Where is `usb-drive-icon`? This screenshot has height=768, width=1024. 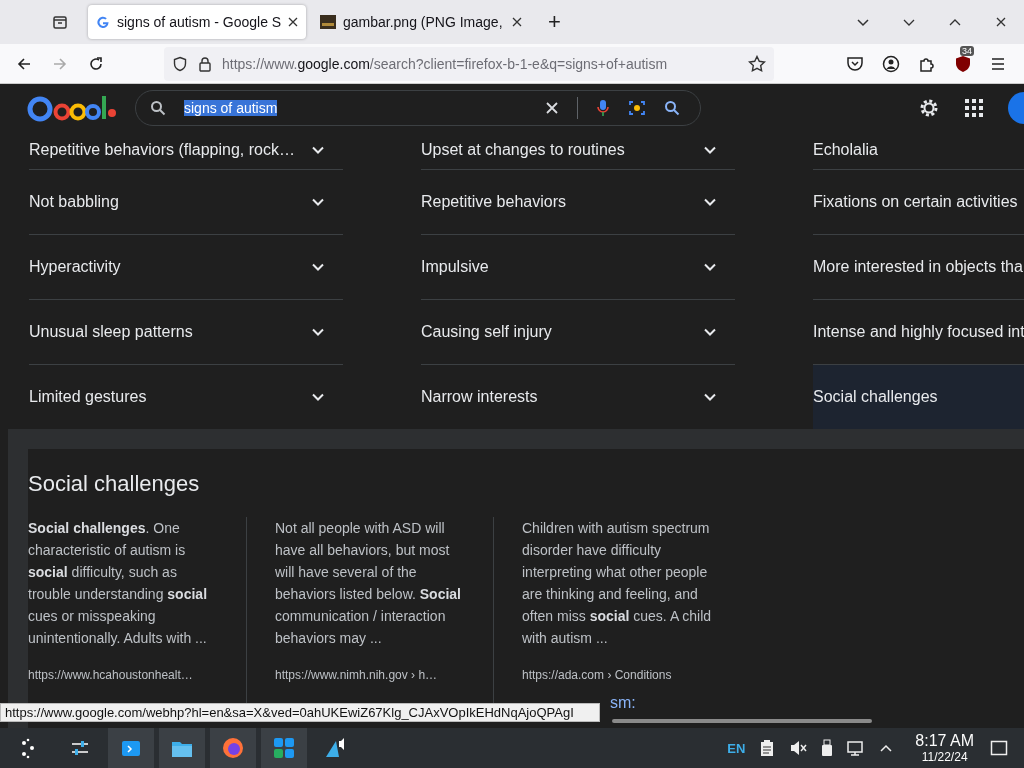
usb-drive-icon is located at coordinates (827, 748).